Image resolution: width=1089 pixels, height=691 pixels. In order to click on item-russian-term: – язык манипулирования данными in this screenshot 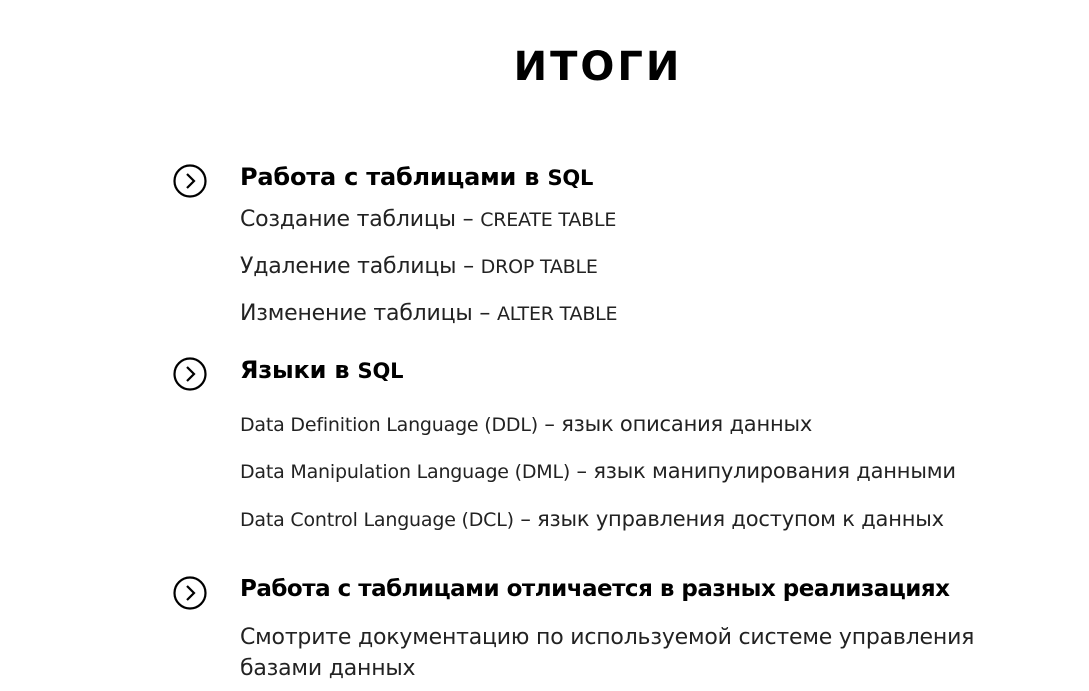, I will do `click(763, 471)`.